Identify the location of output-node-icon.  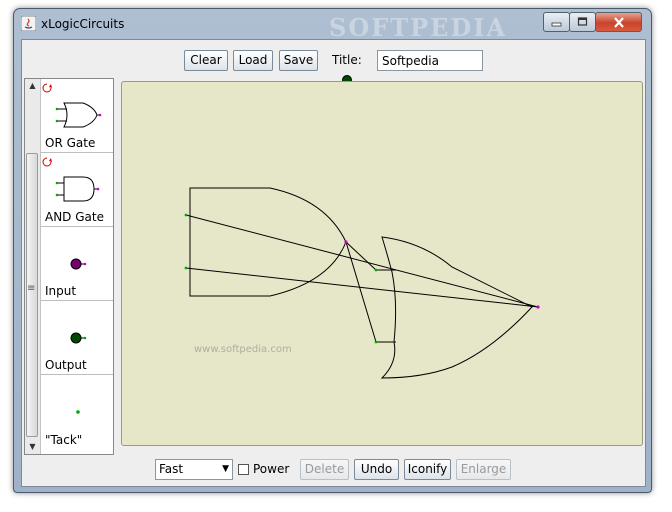
(78, 338).